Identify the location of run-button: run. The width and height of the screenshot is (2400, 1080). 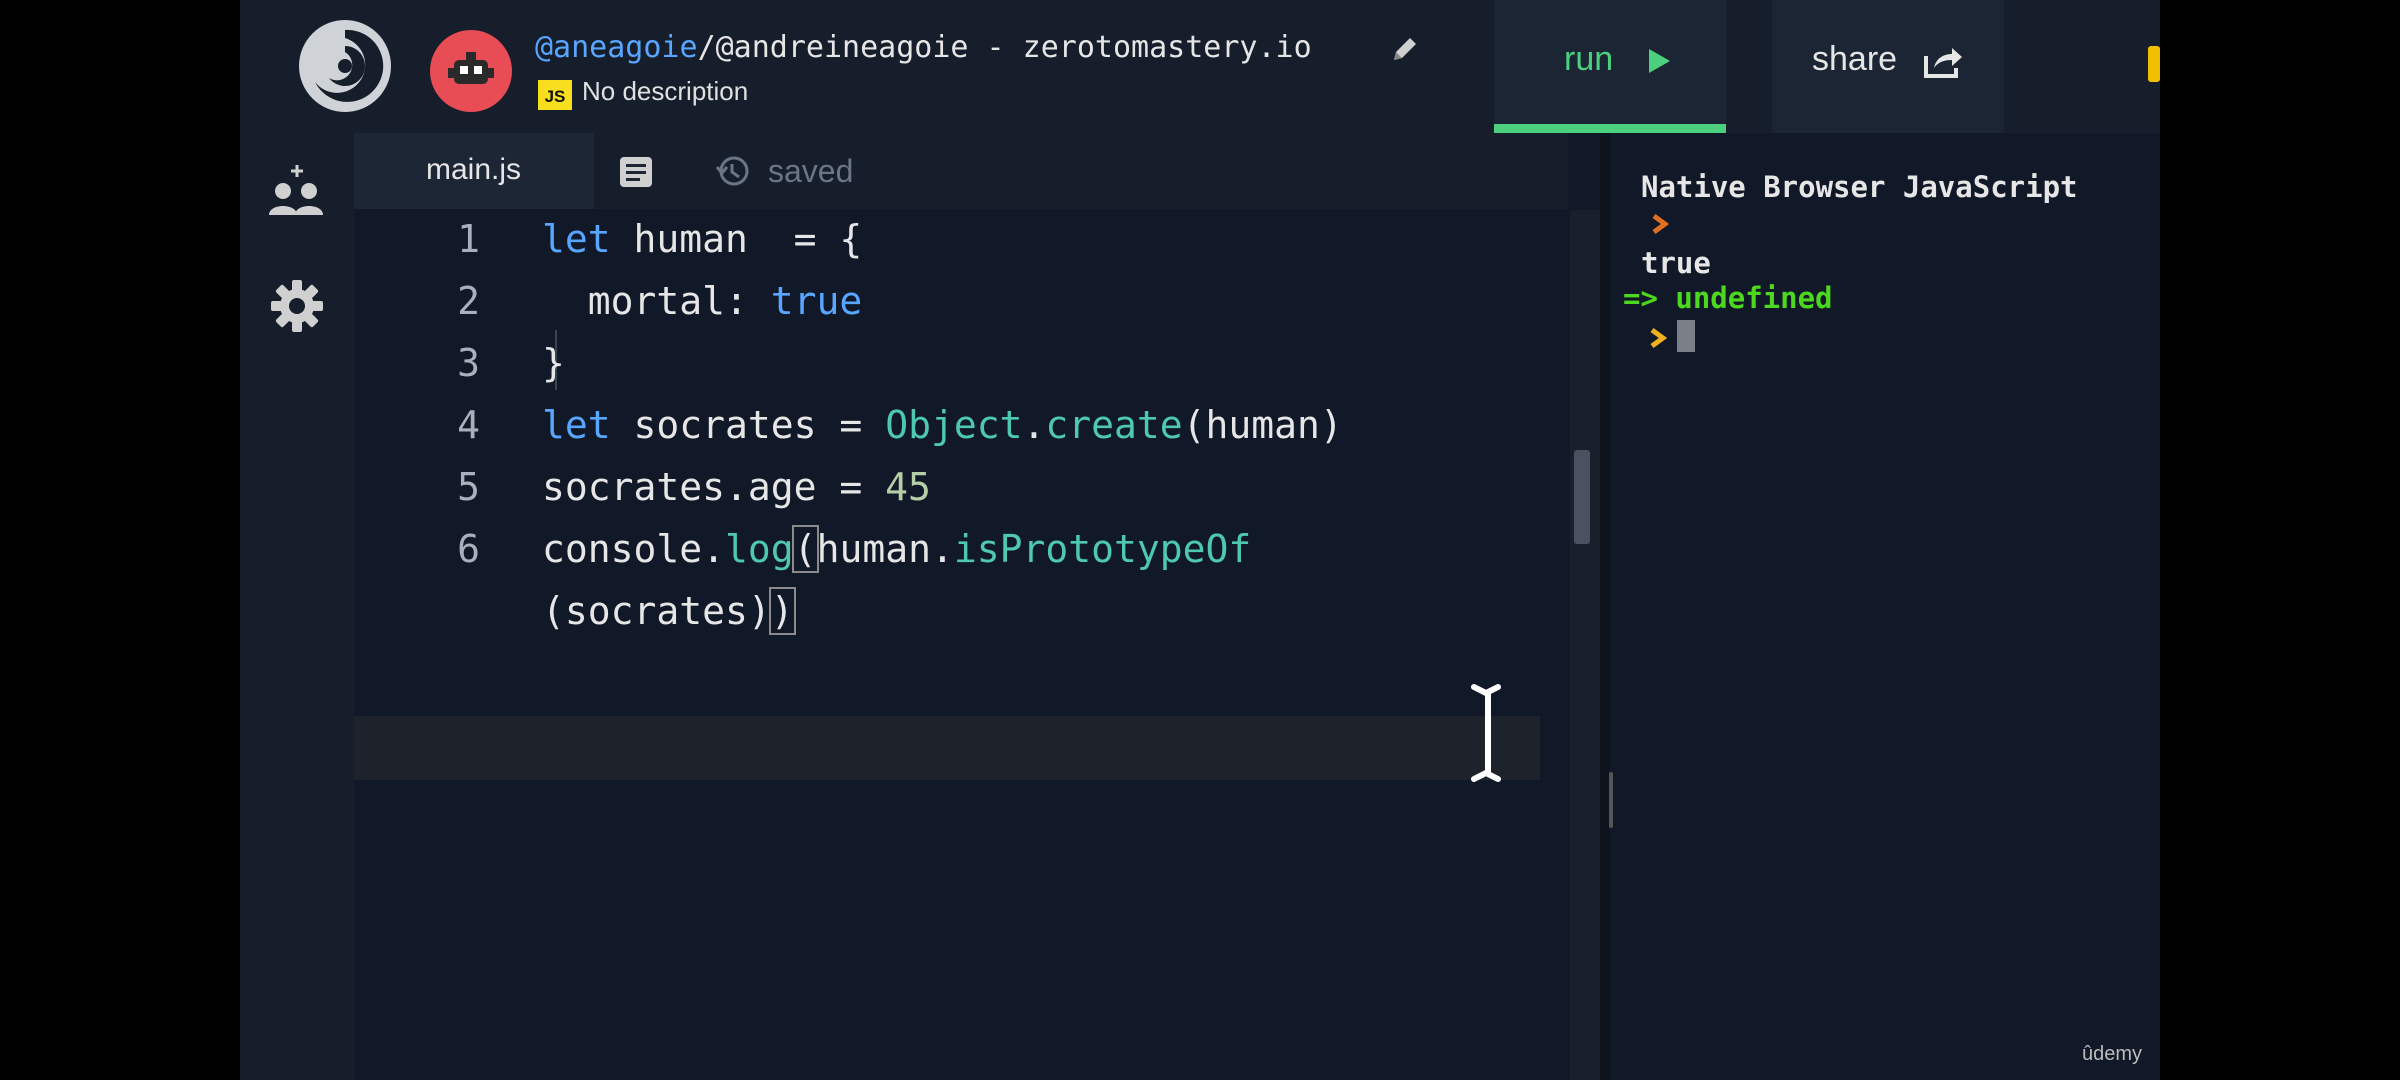
(1610, 66).